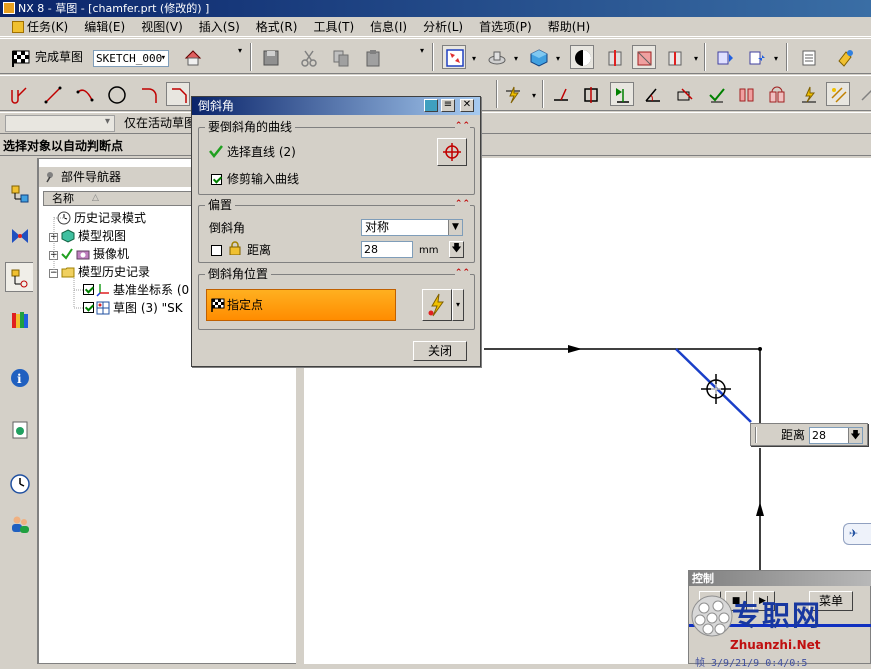 The width and height of the screenshot is (871, 669). What do you see at coordinates (431, 105) in the screenshot?
I see `reset-icon` at bounding box center [431, 105].